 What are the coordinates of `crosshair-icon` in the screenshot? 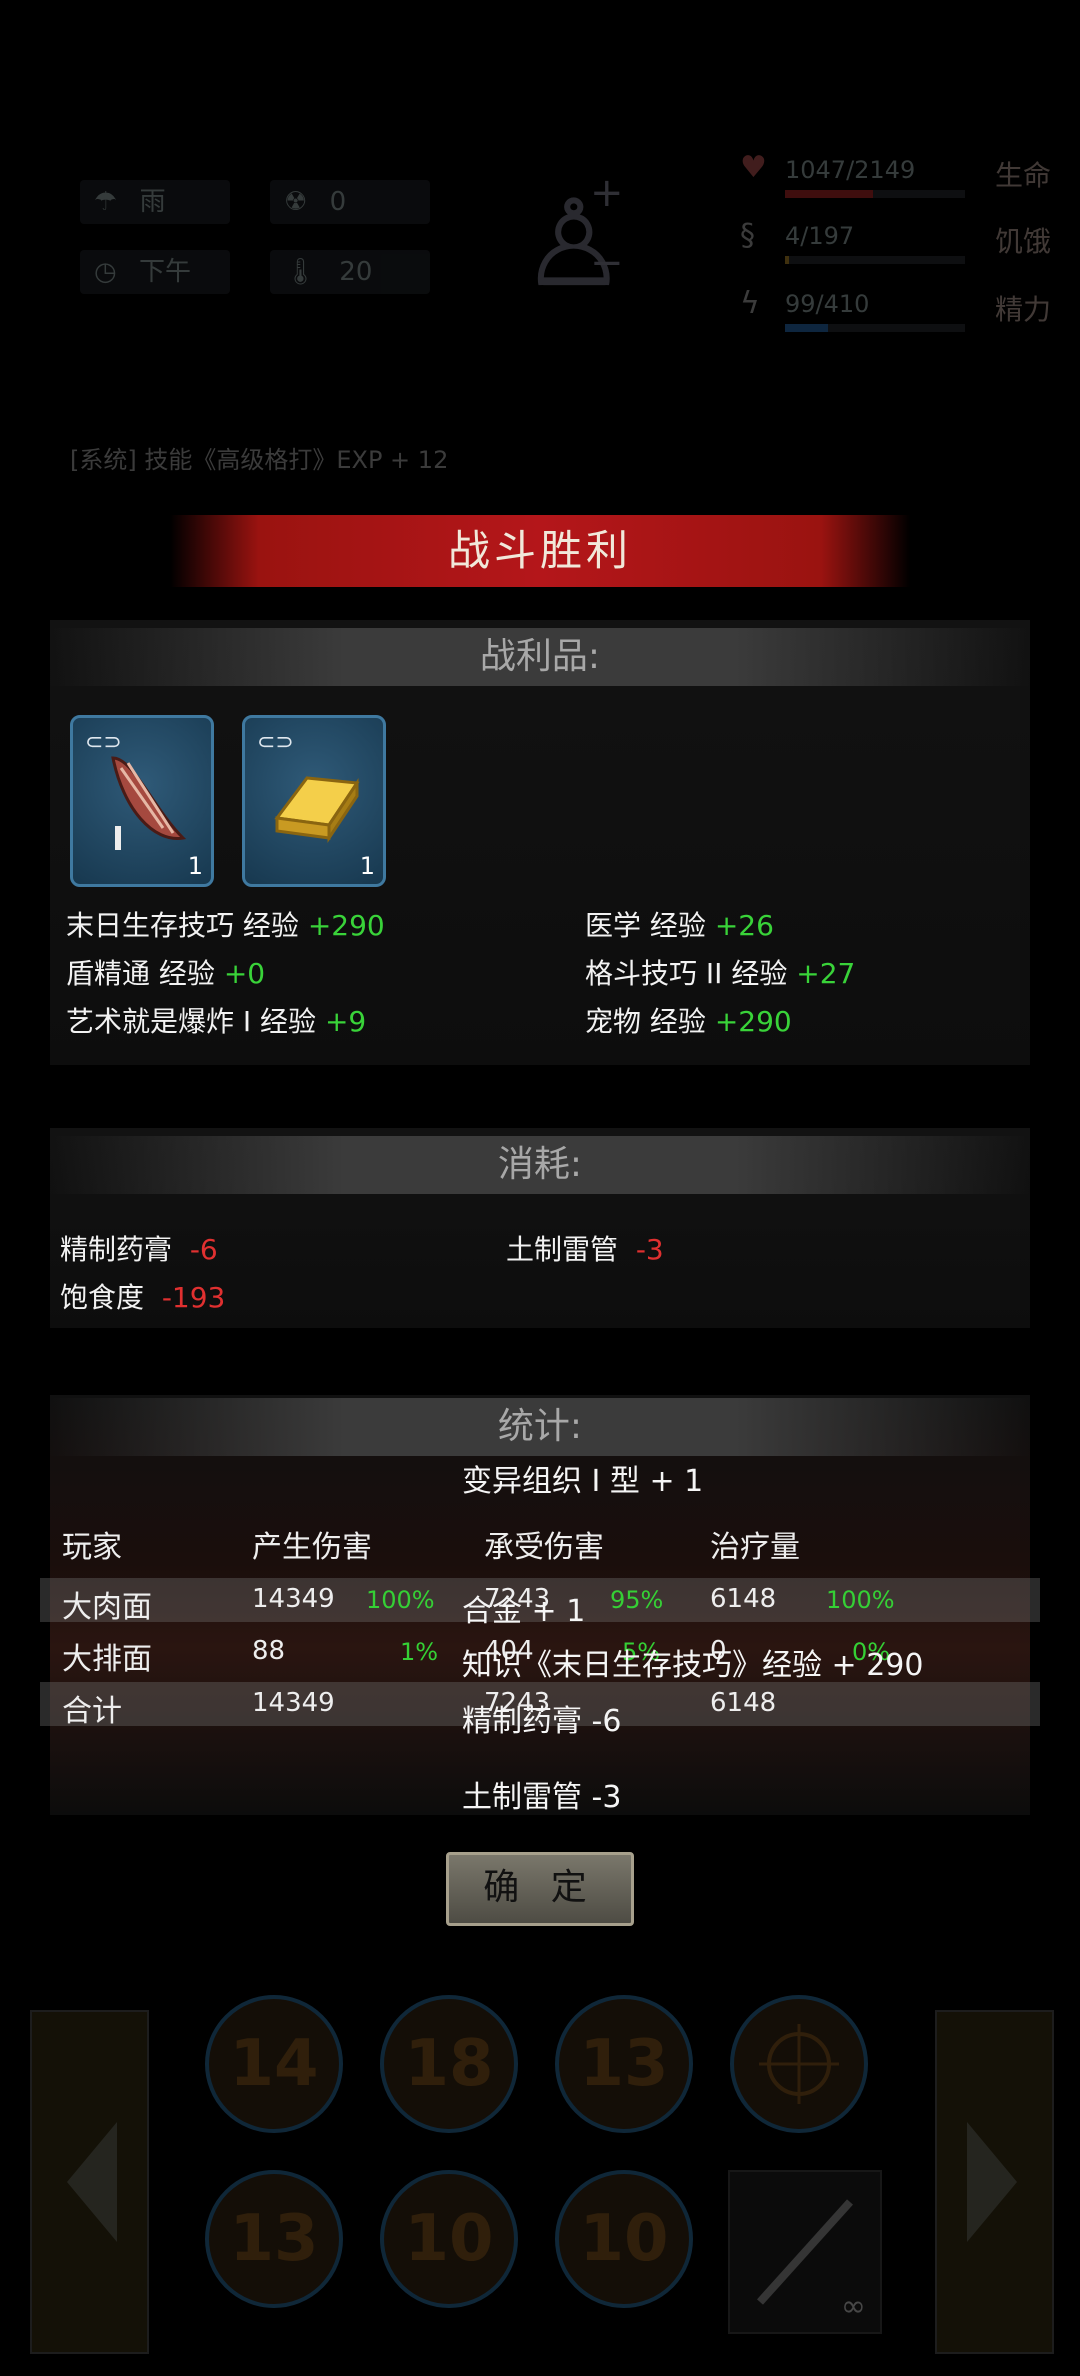 It's located at (799, 2064).